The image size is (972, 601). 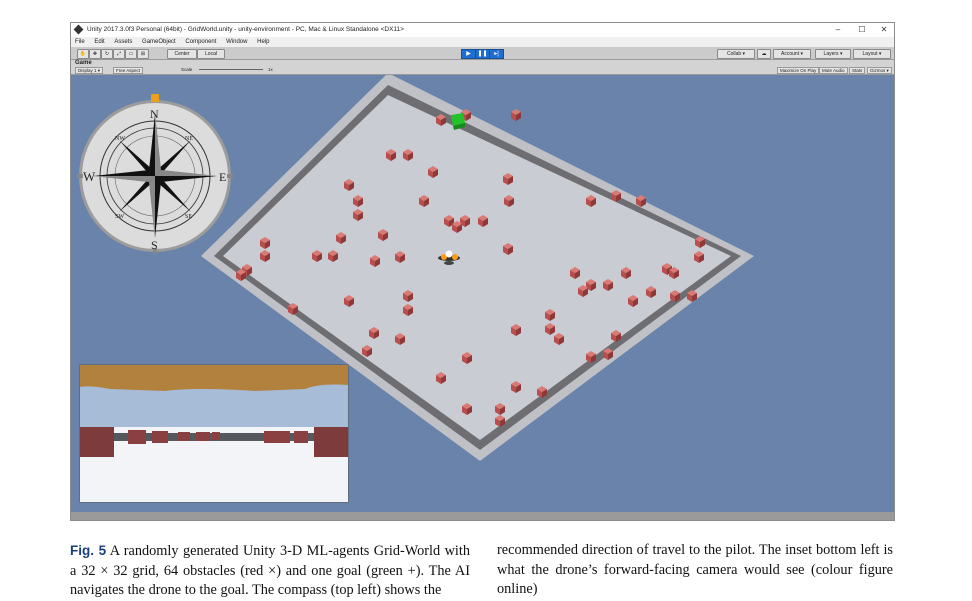 What do you see at coordinates (879, 70) in the screenshot?
I see `gizmos-dropdown: Gizmos ▾` at bounding box center [879, 70].